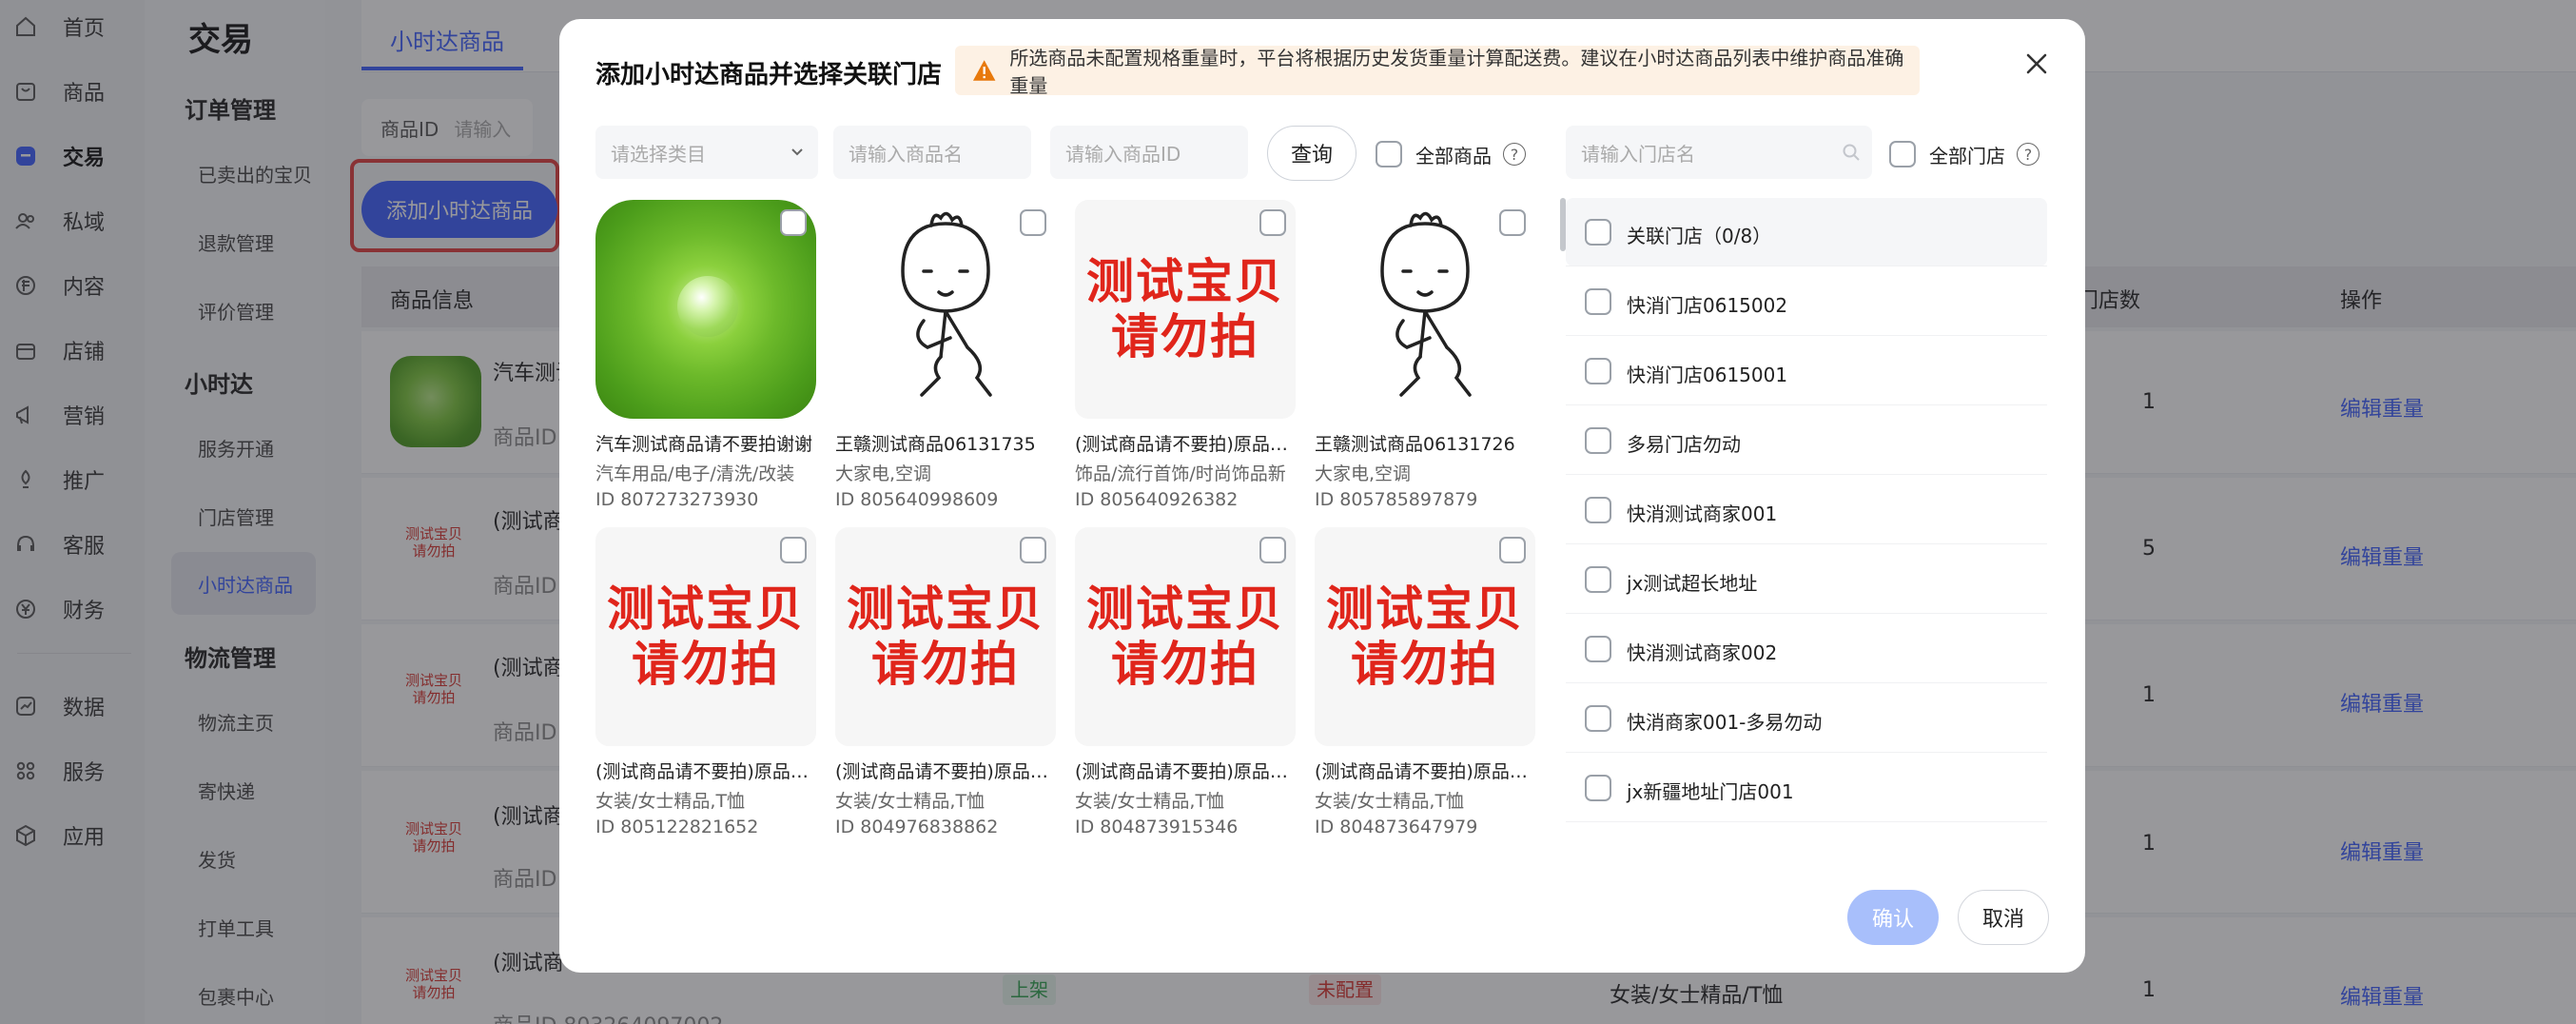  What do you see at coordinates (1708, 375) in the screenshot?
I see `store-name: 快消门店0615001` at bounding box center [1708, 375].